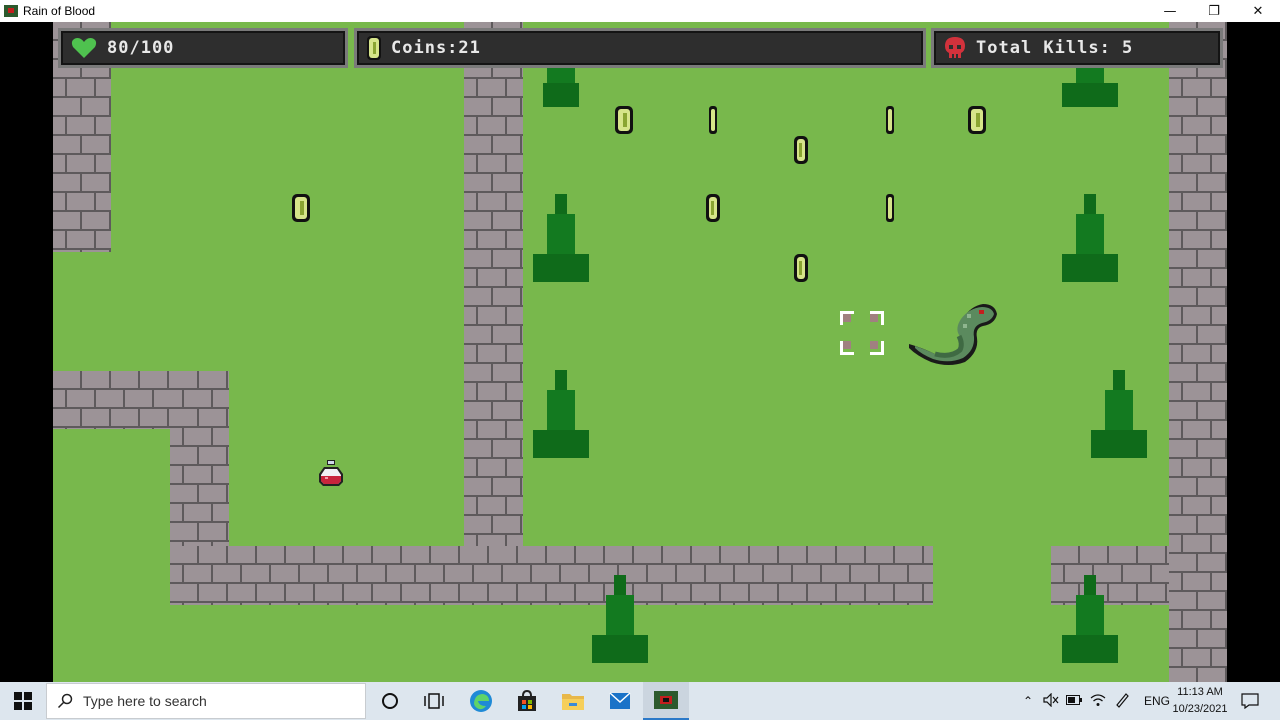 The image size is (1280, 720). What do you see at coordinates (1253, 352) in the screenshot?
I see `letterbox-right` at bounding box center [1253, 352].